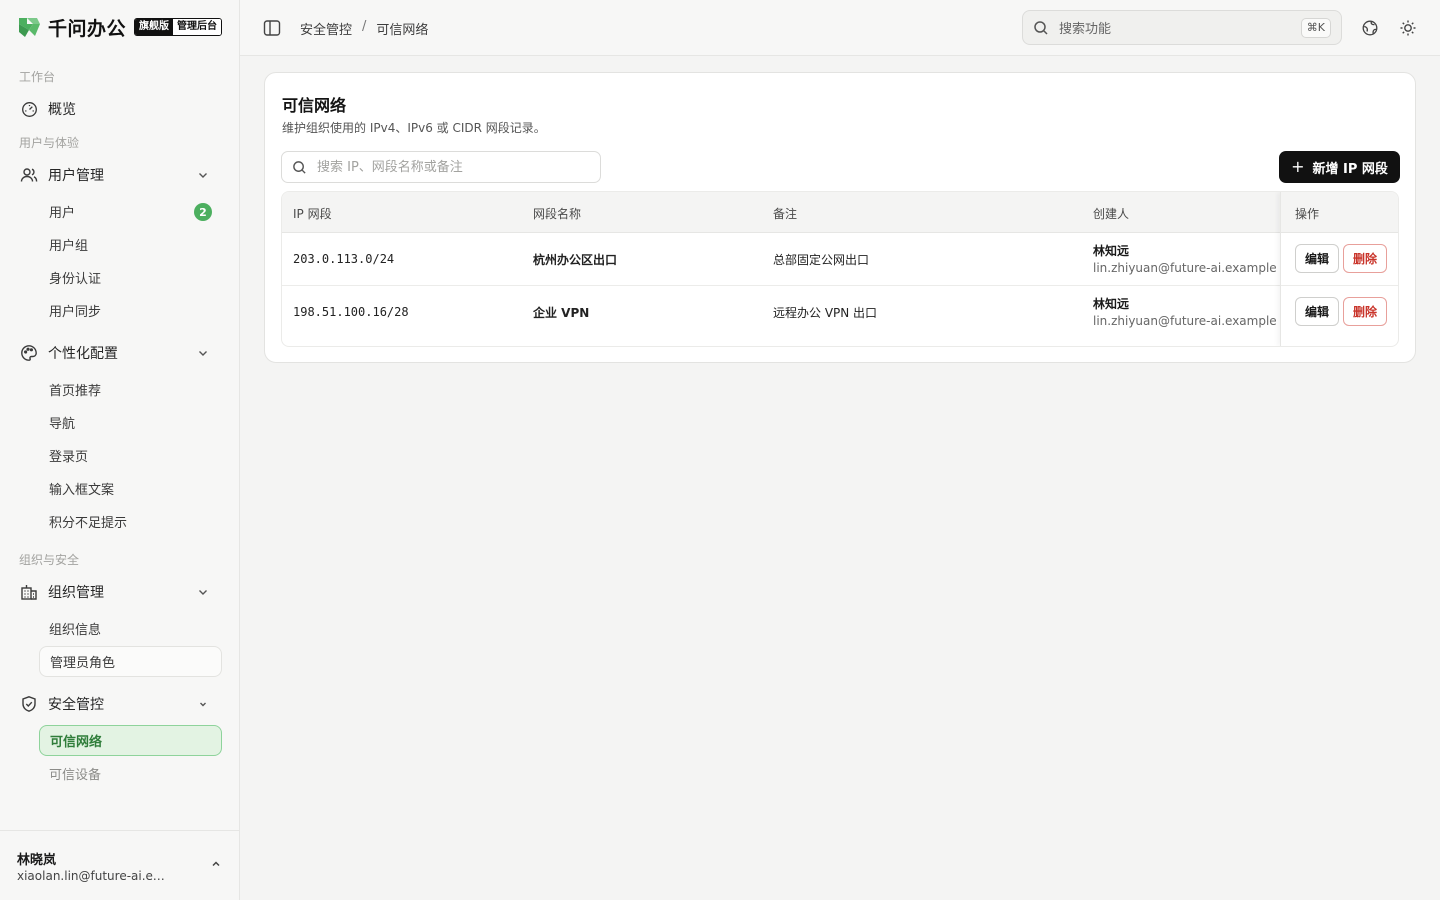 This screenshot has height=900, width=1440. What do you see at coordinates (76, 593) in the screenshot?
I see `sidebar-group-label: 组织管理` at bounding box center [76, 593].